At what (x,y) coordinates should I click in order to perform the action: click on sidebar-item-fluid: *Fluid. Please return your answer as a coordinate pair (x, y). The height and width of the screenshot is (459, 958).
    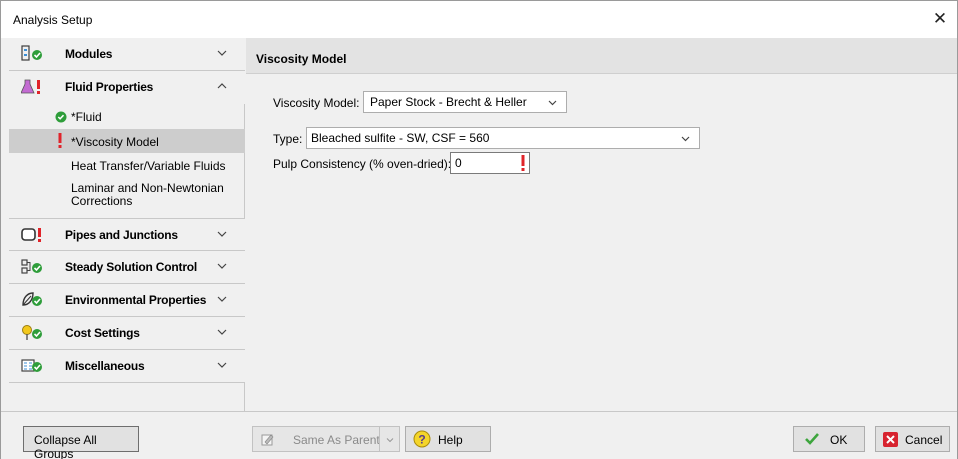
    Looking at the image, I should click on (127, 117).